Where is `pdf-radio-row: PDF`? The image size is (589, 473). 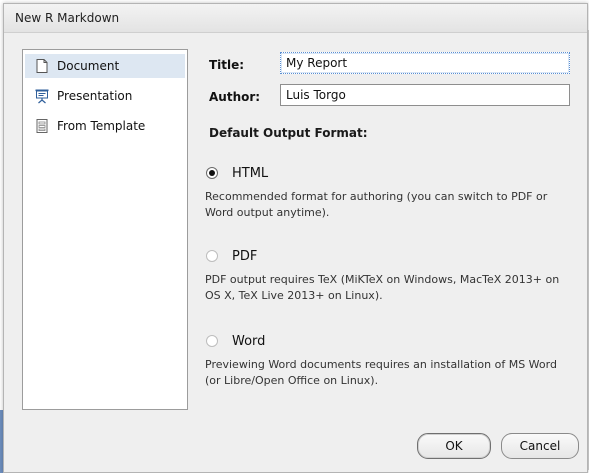 pdf-radio-row: PDF is located at coordinates (387, 256).